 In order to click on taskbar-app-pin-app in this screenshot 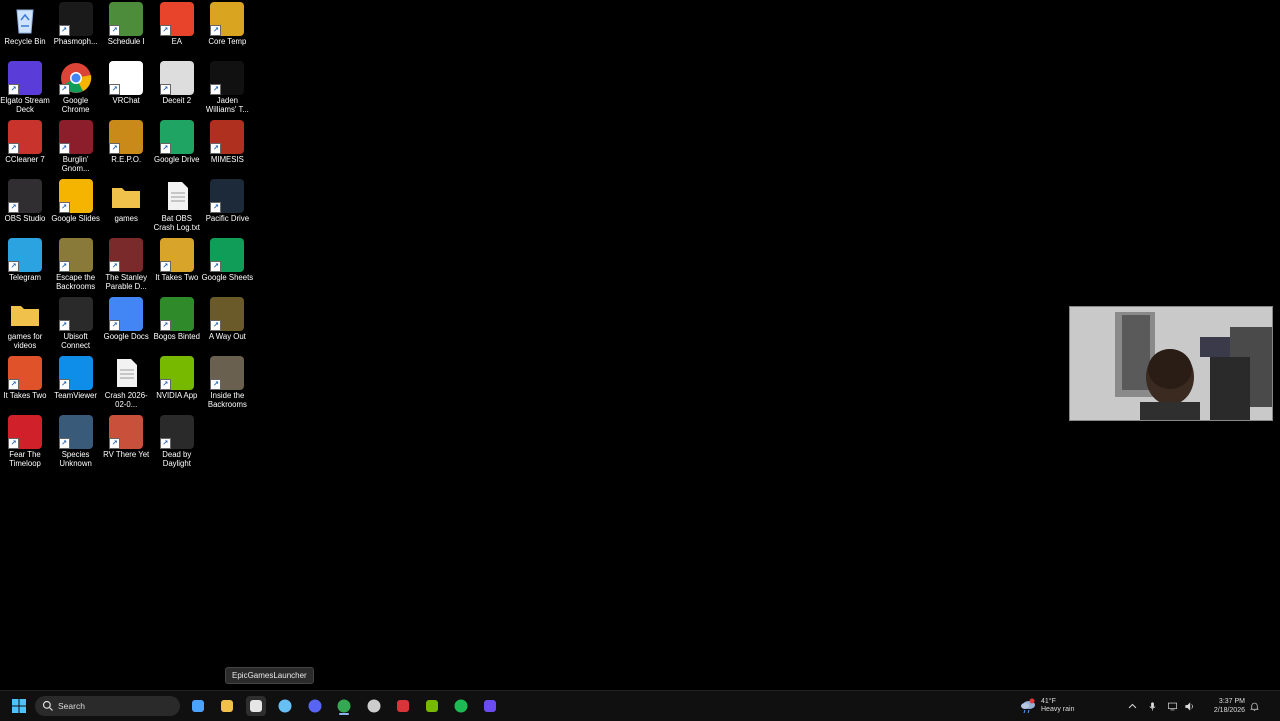, I will do `click(403, 706)`.